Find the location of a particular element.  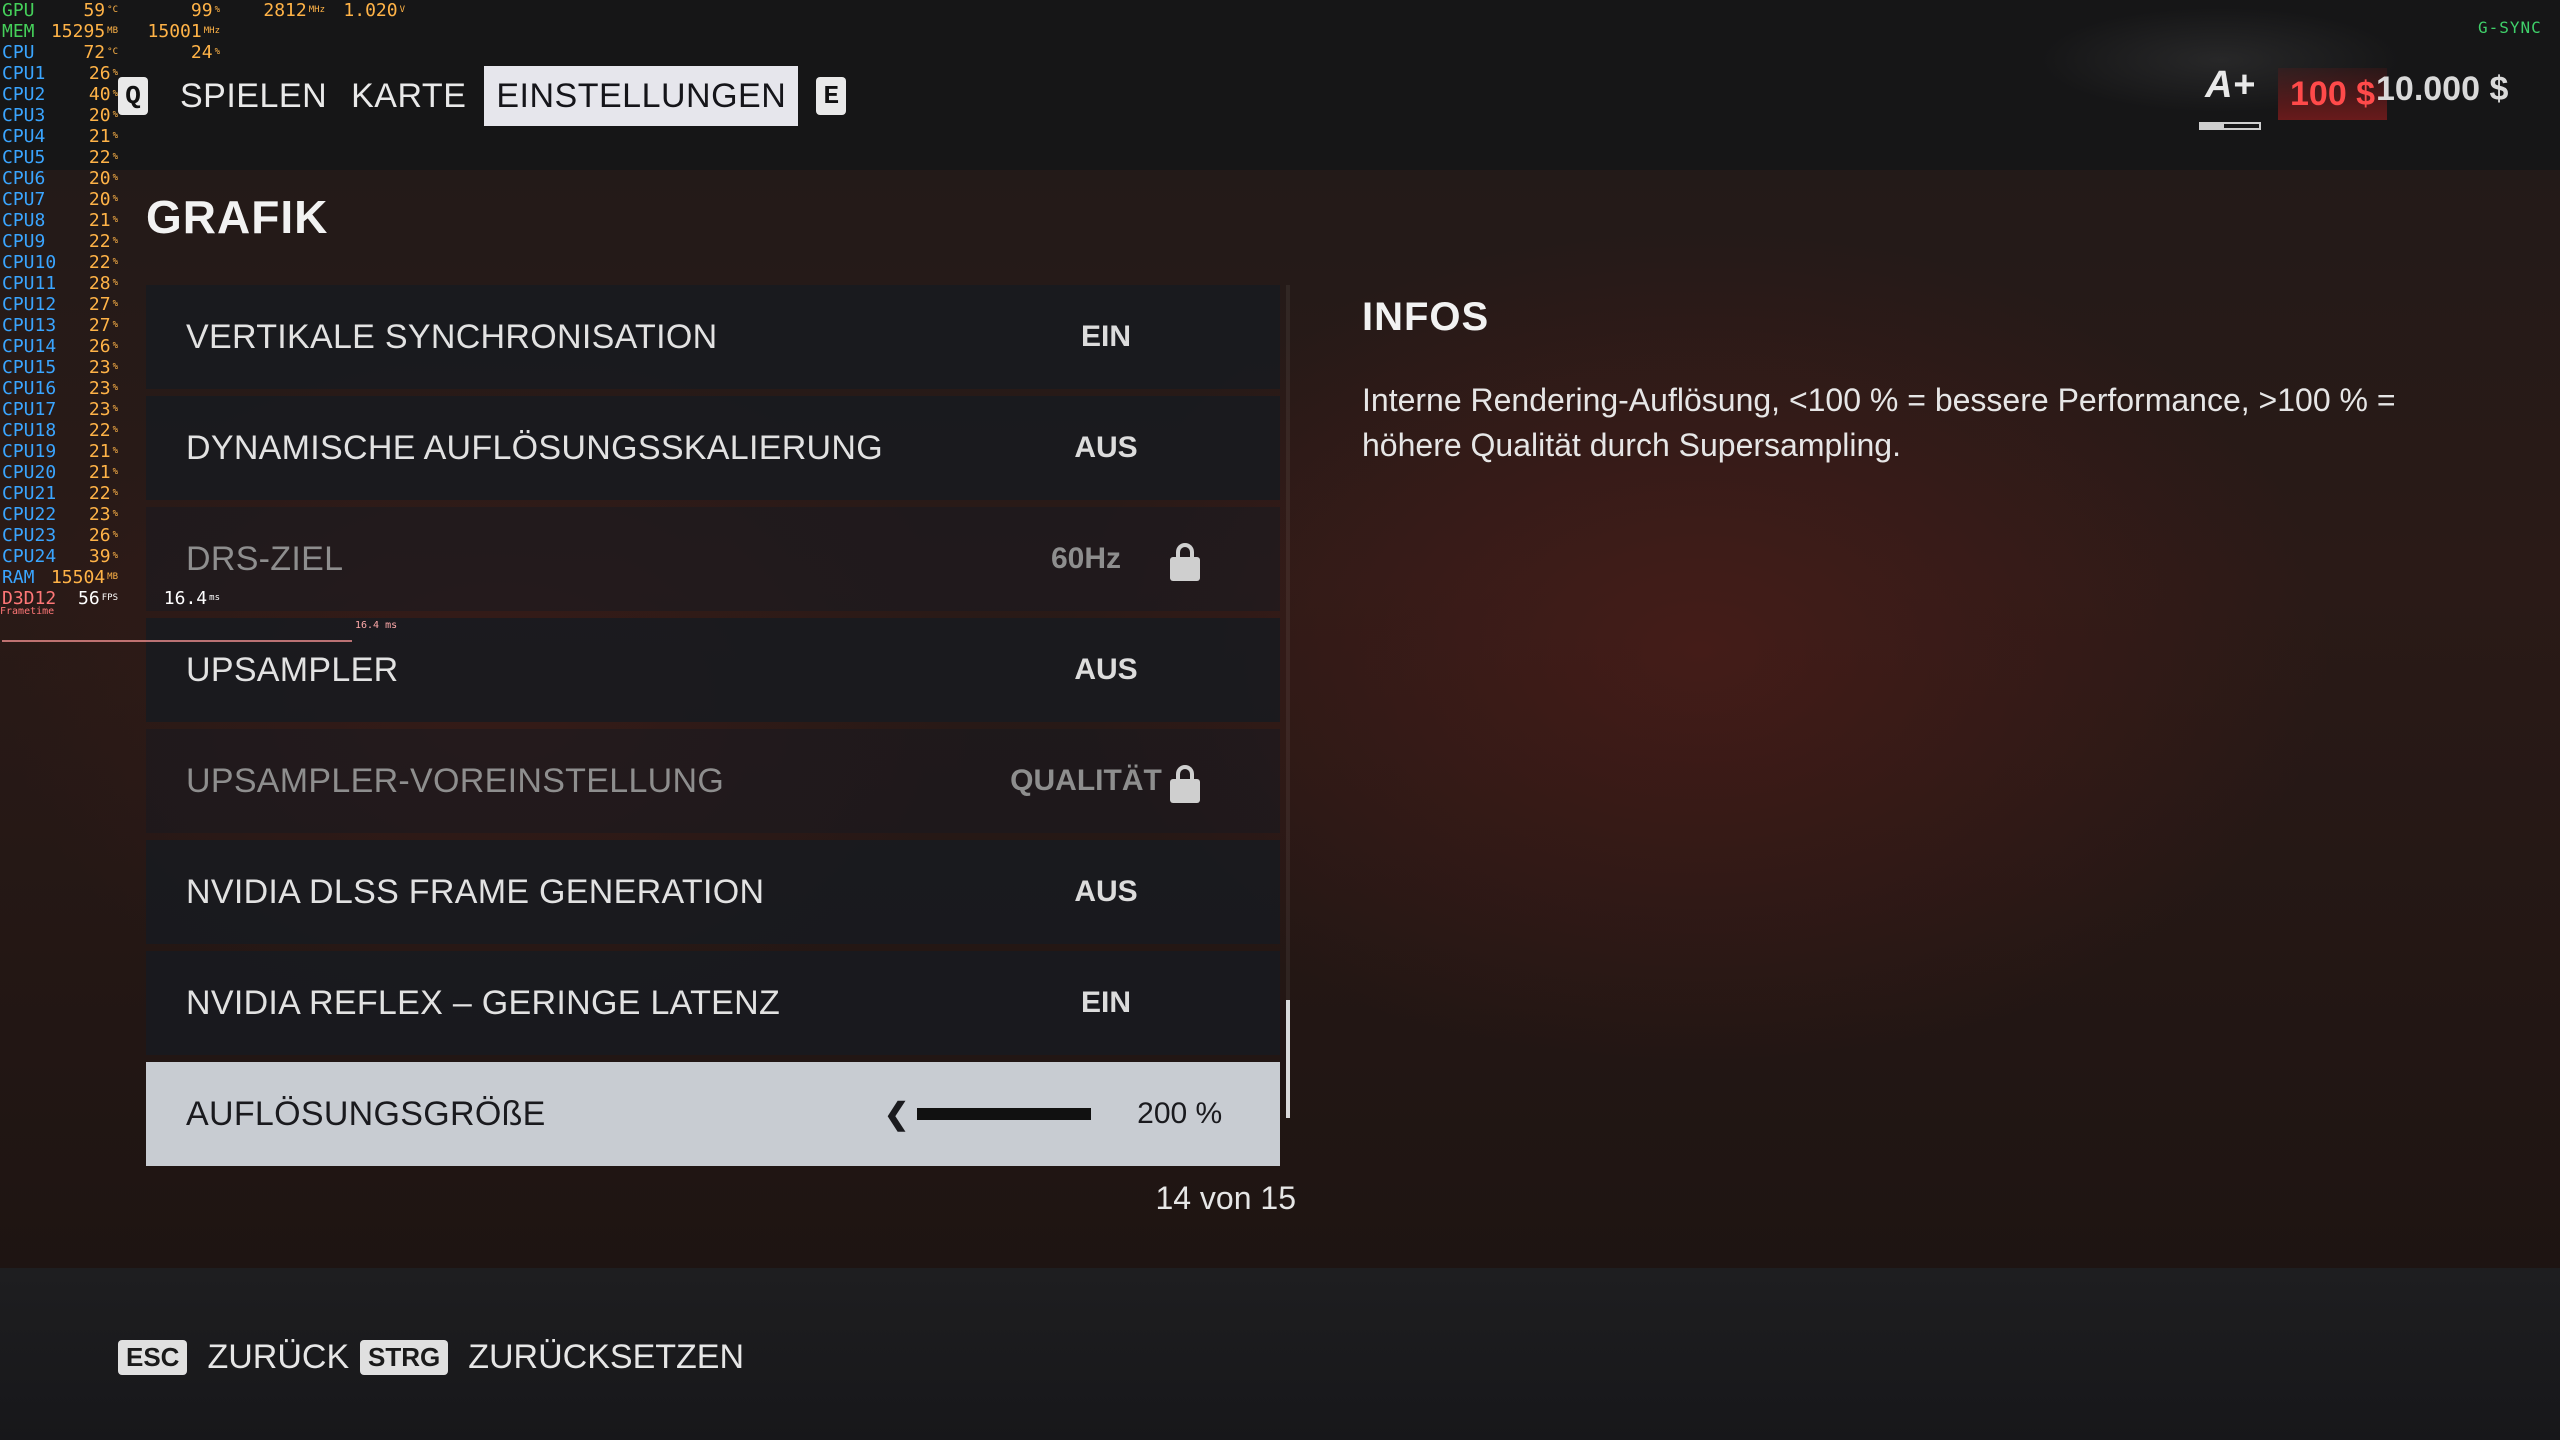

esc-key: ESC is located at coordinates (153, 1357).